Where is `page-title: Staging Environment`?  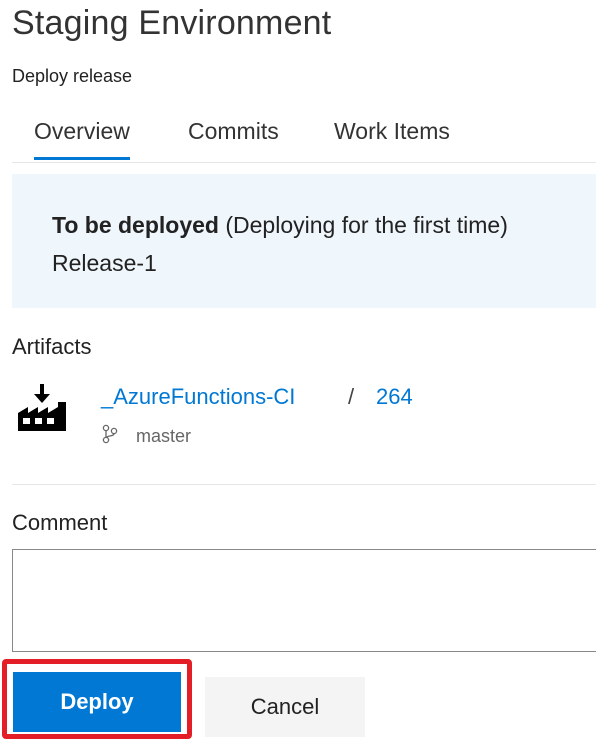
page-title: Staging Environment is located at coordinates (172, 23).